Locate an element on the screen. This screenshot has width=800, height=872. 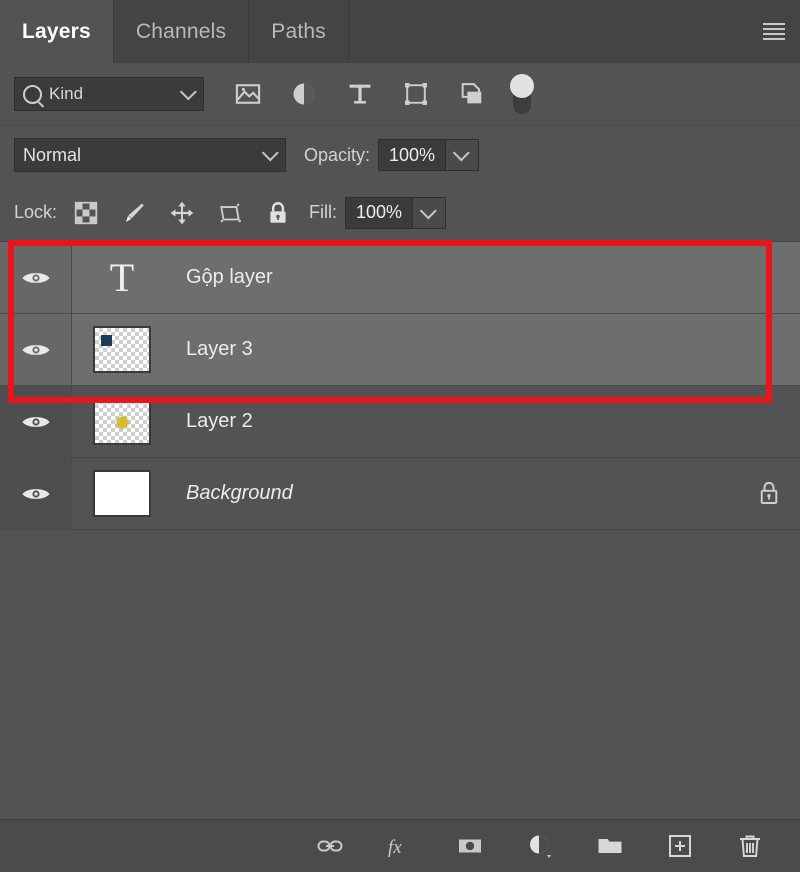
layer-name: Layer 2 is located at coordinates (455, 421).